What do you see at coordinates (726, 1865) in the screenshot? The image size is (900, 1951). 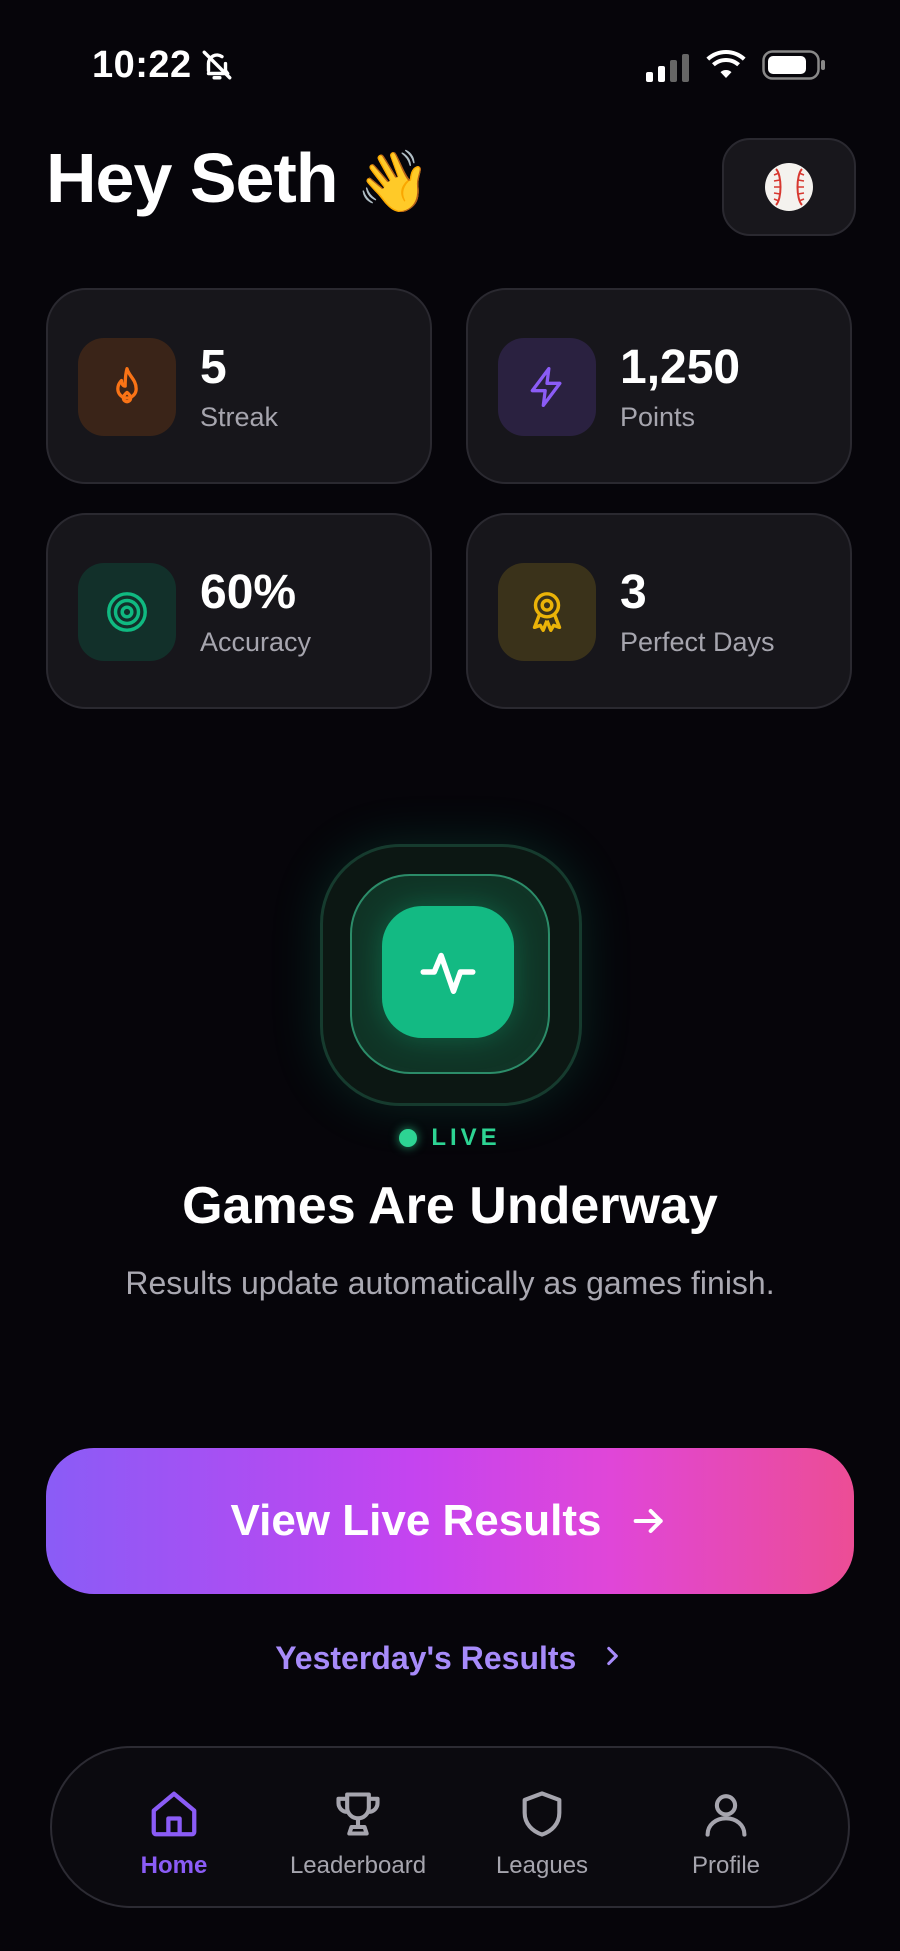 I see `tab-label: Profile` at bounding box center [726, 1865].